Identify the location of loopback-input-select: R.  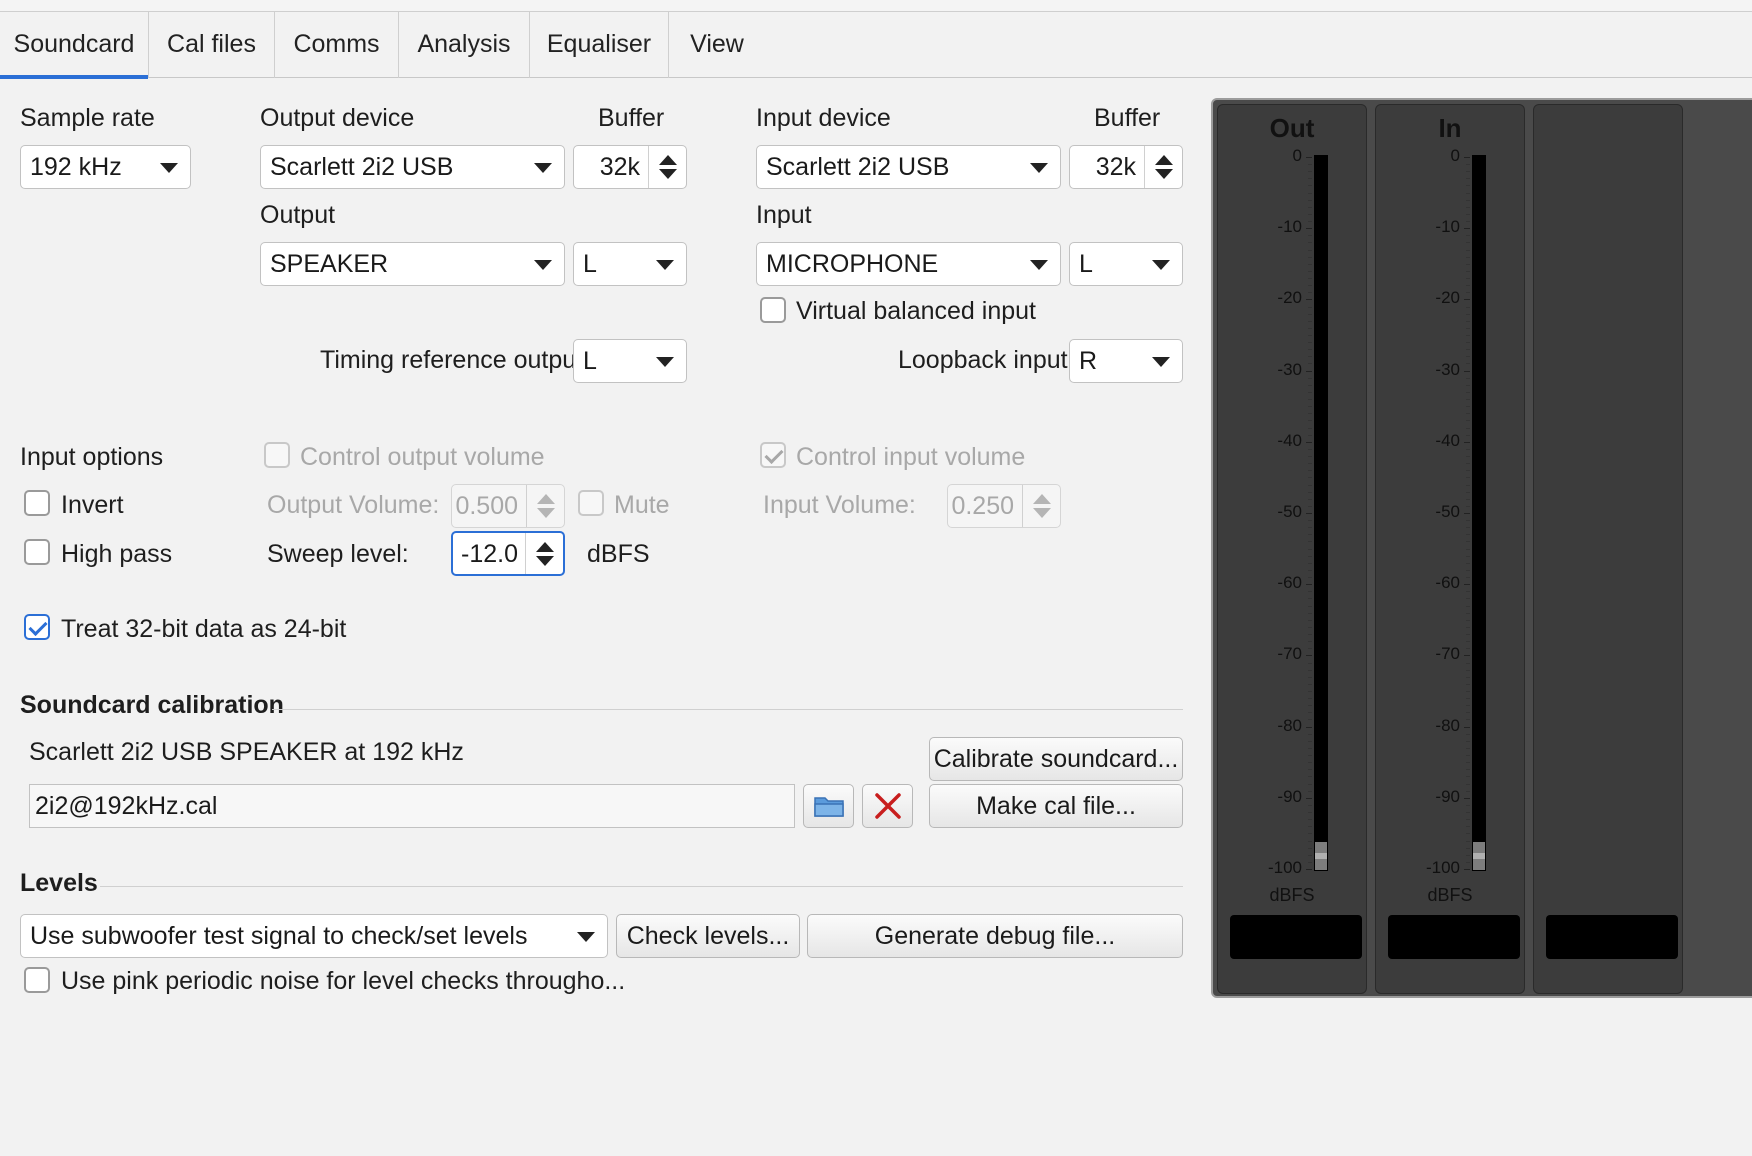
(1126, 361).